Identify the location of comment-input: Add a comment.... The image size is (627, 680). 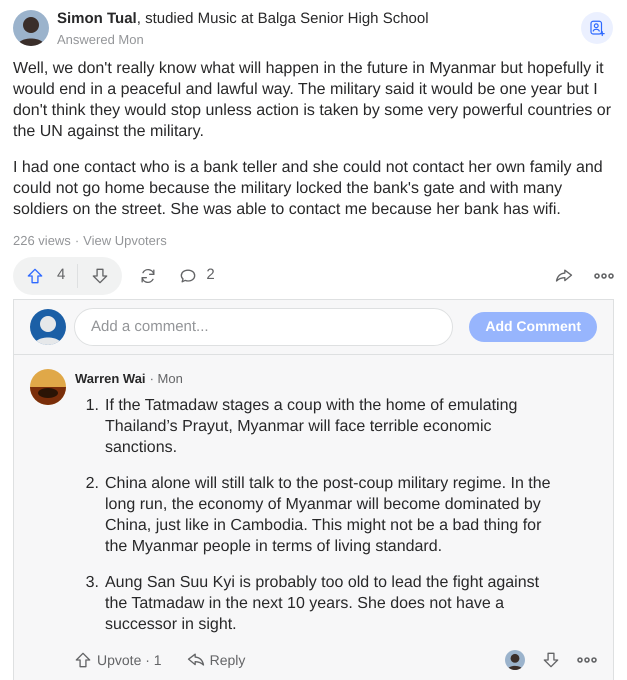
(264, 327).